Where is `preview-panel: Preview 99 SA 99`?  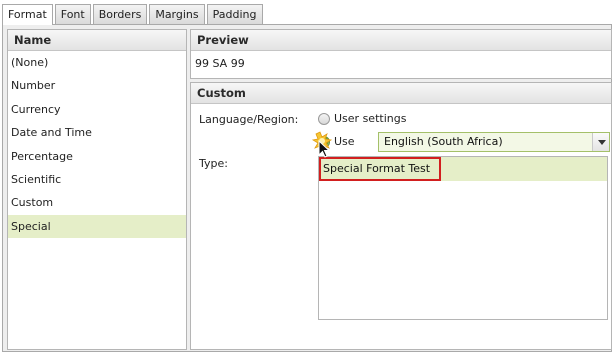
preview-panel: Preview 99 SA 99 is located at coordinates (401, 54).